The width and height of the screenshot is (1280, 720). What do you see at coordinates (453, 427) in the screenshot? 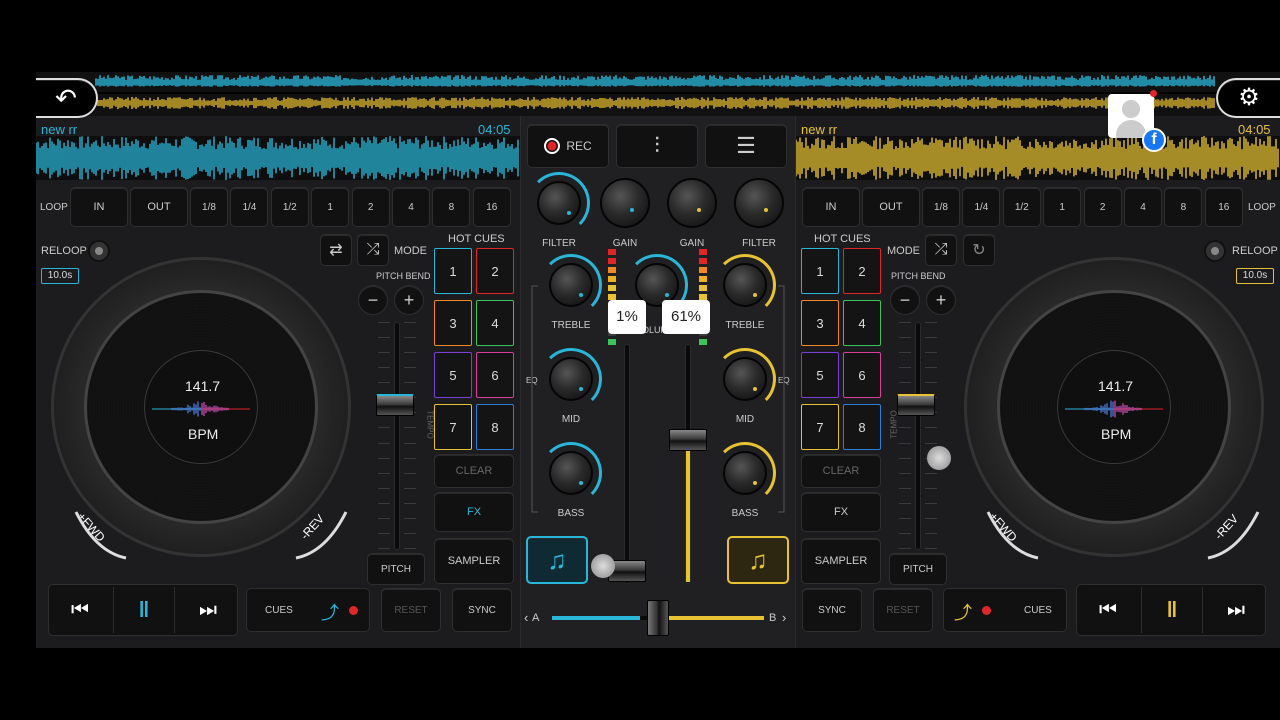
I see `deck-a-hot-cue-pad: 7` at bounding box center [453, 427].